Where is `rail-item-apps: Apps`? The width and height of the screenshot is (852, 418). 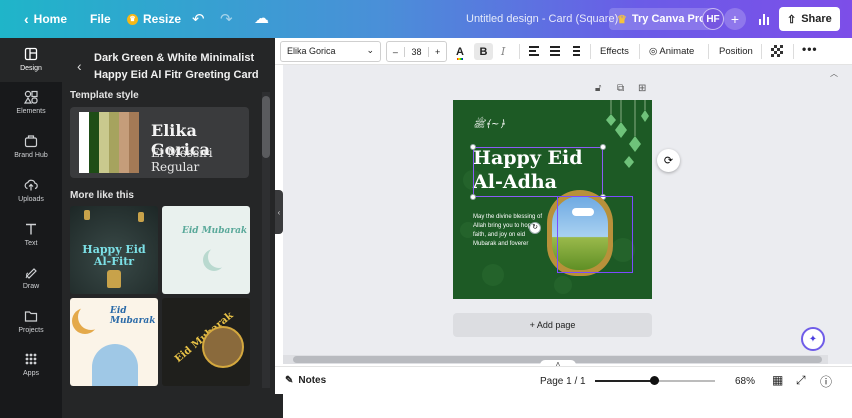 rail-item-apps: Apps is located at coordinates (31, 364).